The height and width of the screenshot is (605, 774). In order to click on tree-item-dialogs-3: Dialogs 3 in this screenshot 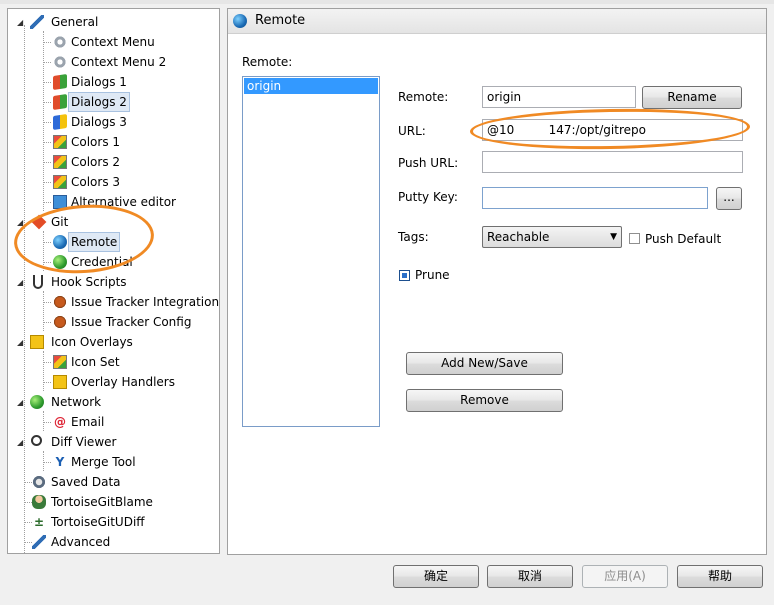, I will do `click(113, 122)`.